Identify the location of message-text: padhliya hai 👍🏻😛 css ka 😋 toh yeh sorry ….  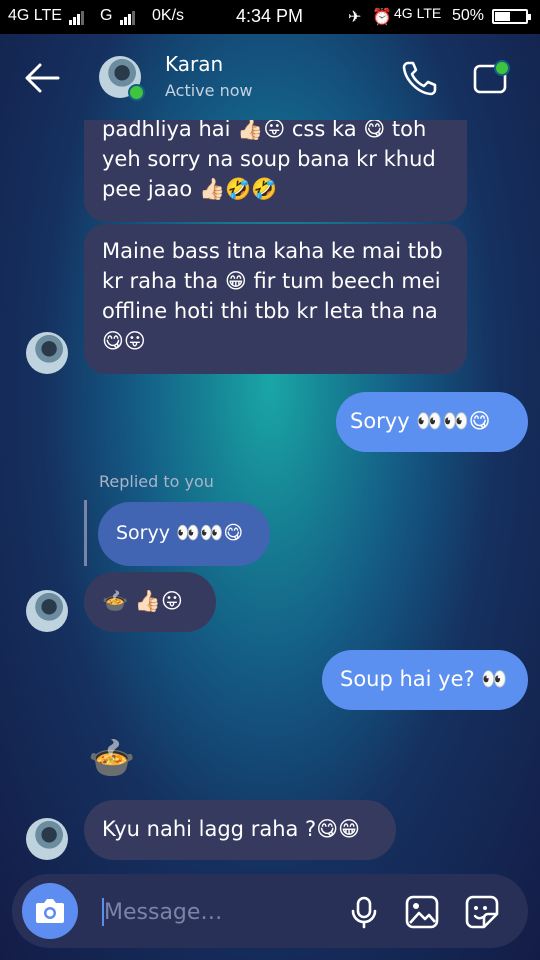
(269, 160).